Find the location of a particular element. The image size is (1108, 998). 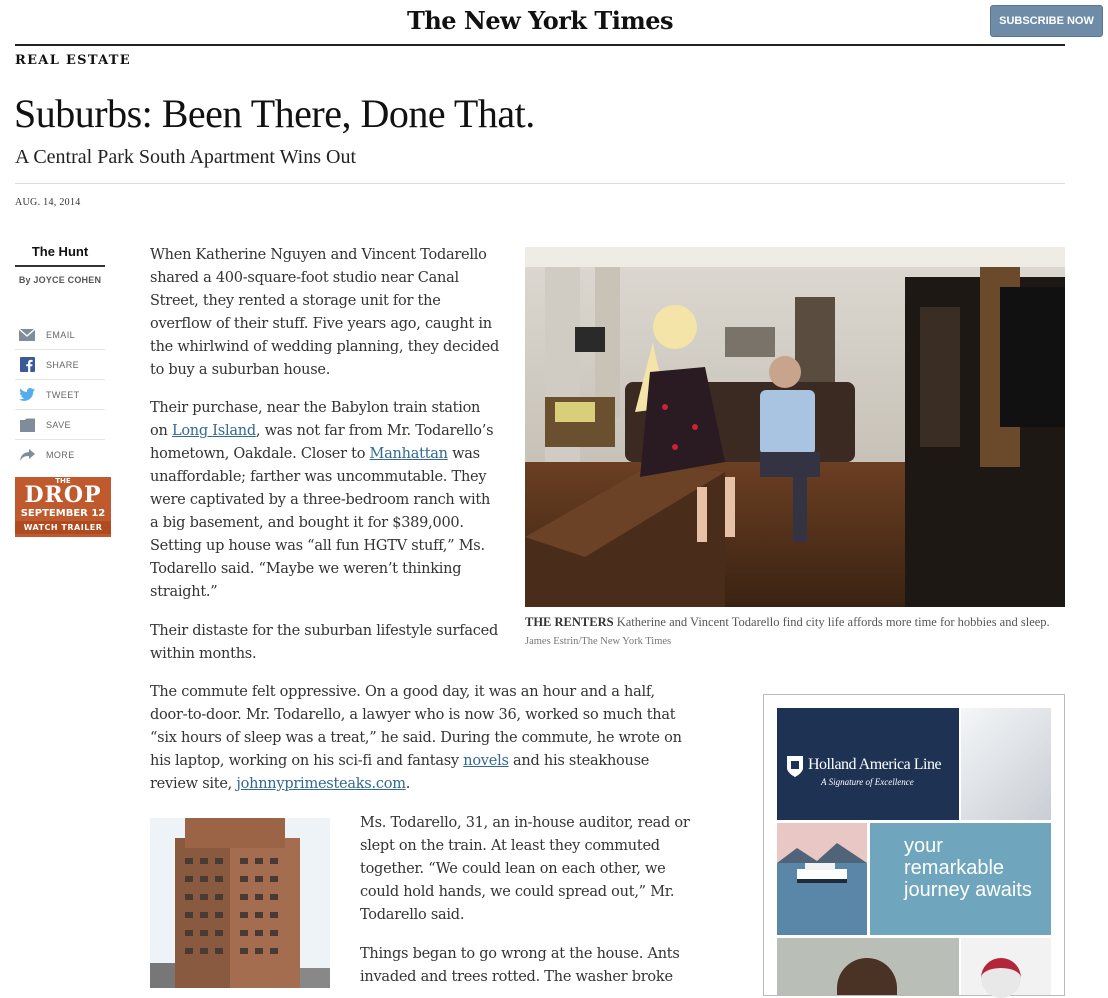

ad-headline-panel: your remarkable journey awaits is located at coordinates (960, 879).